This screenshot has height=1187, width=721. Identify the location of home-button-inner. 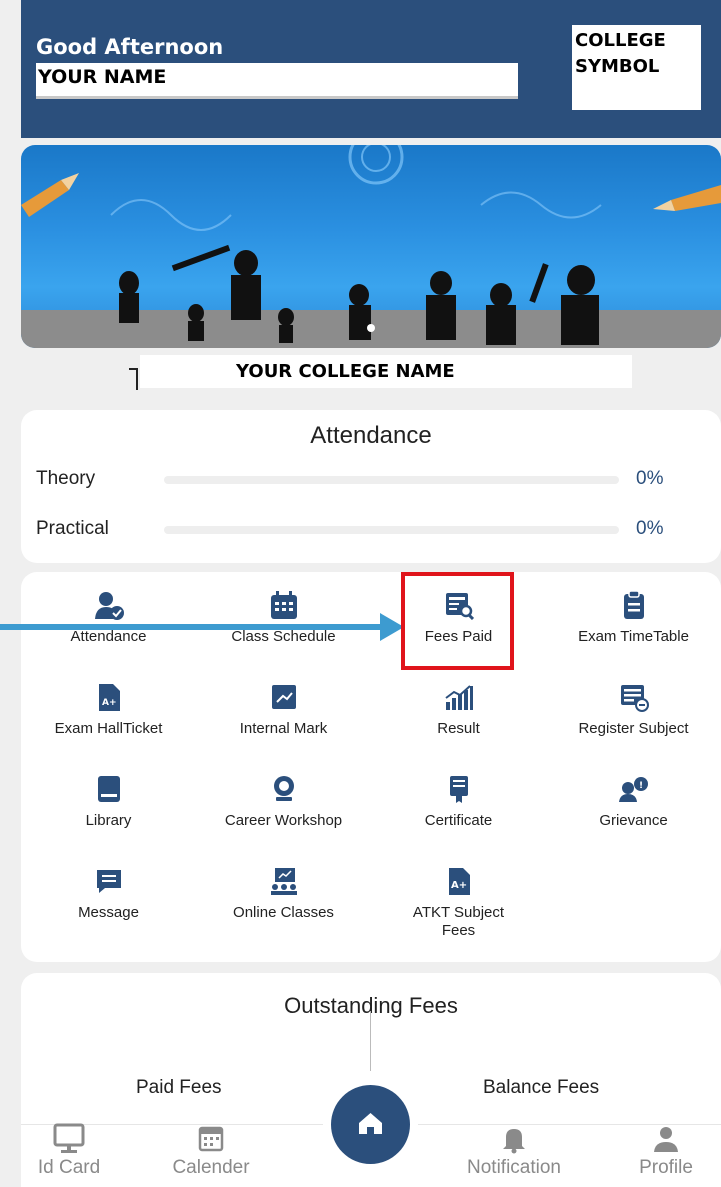
(370, 1124).